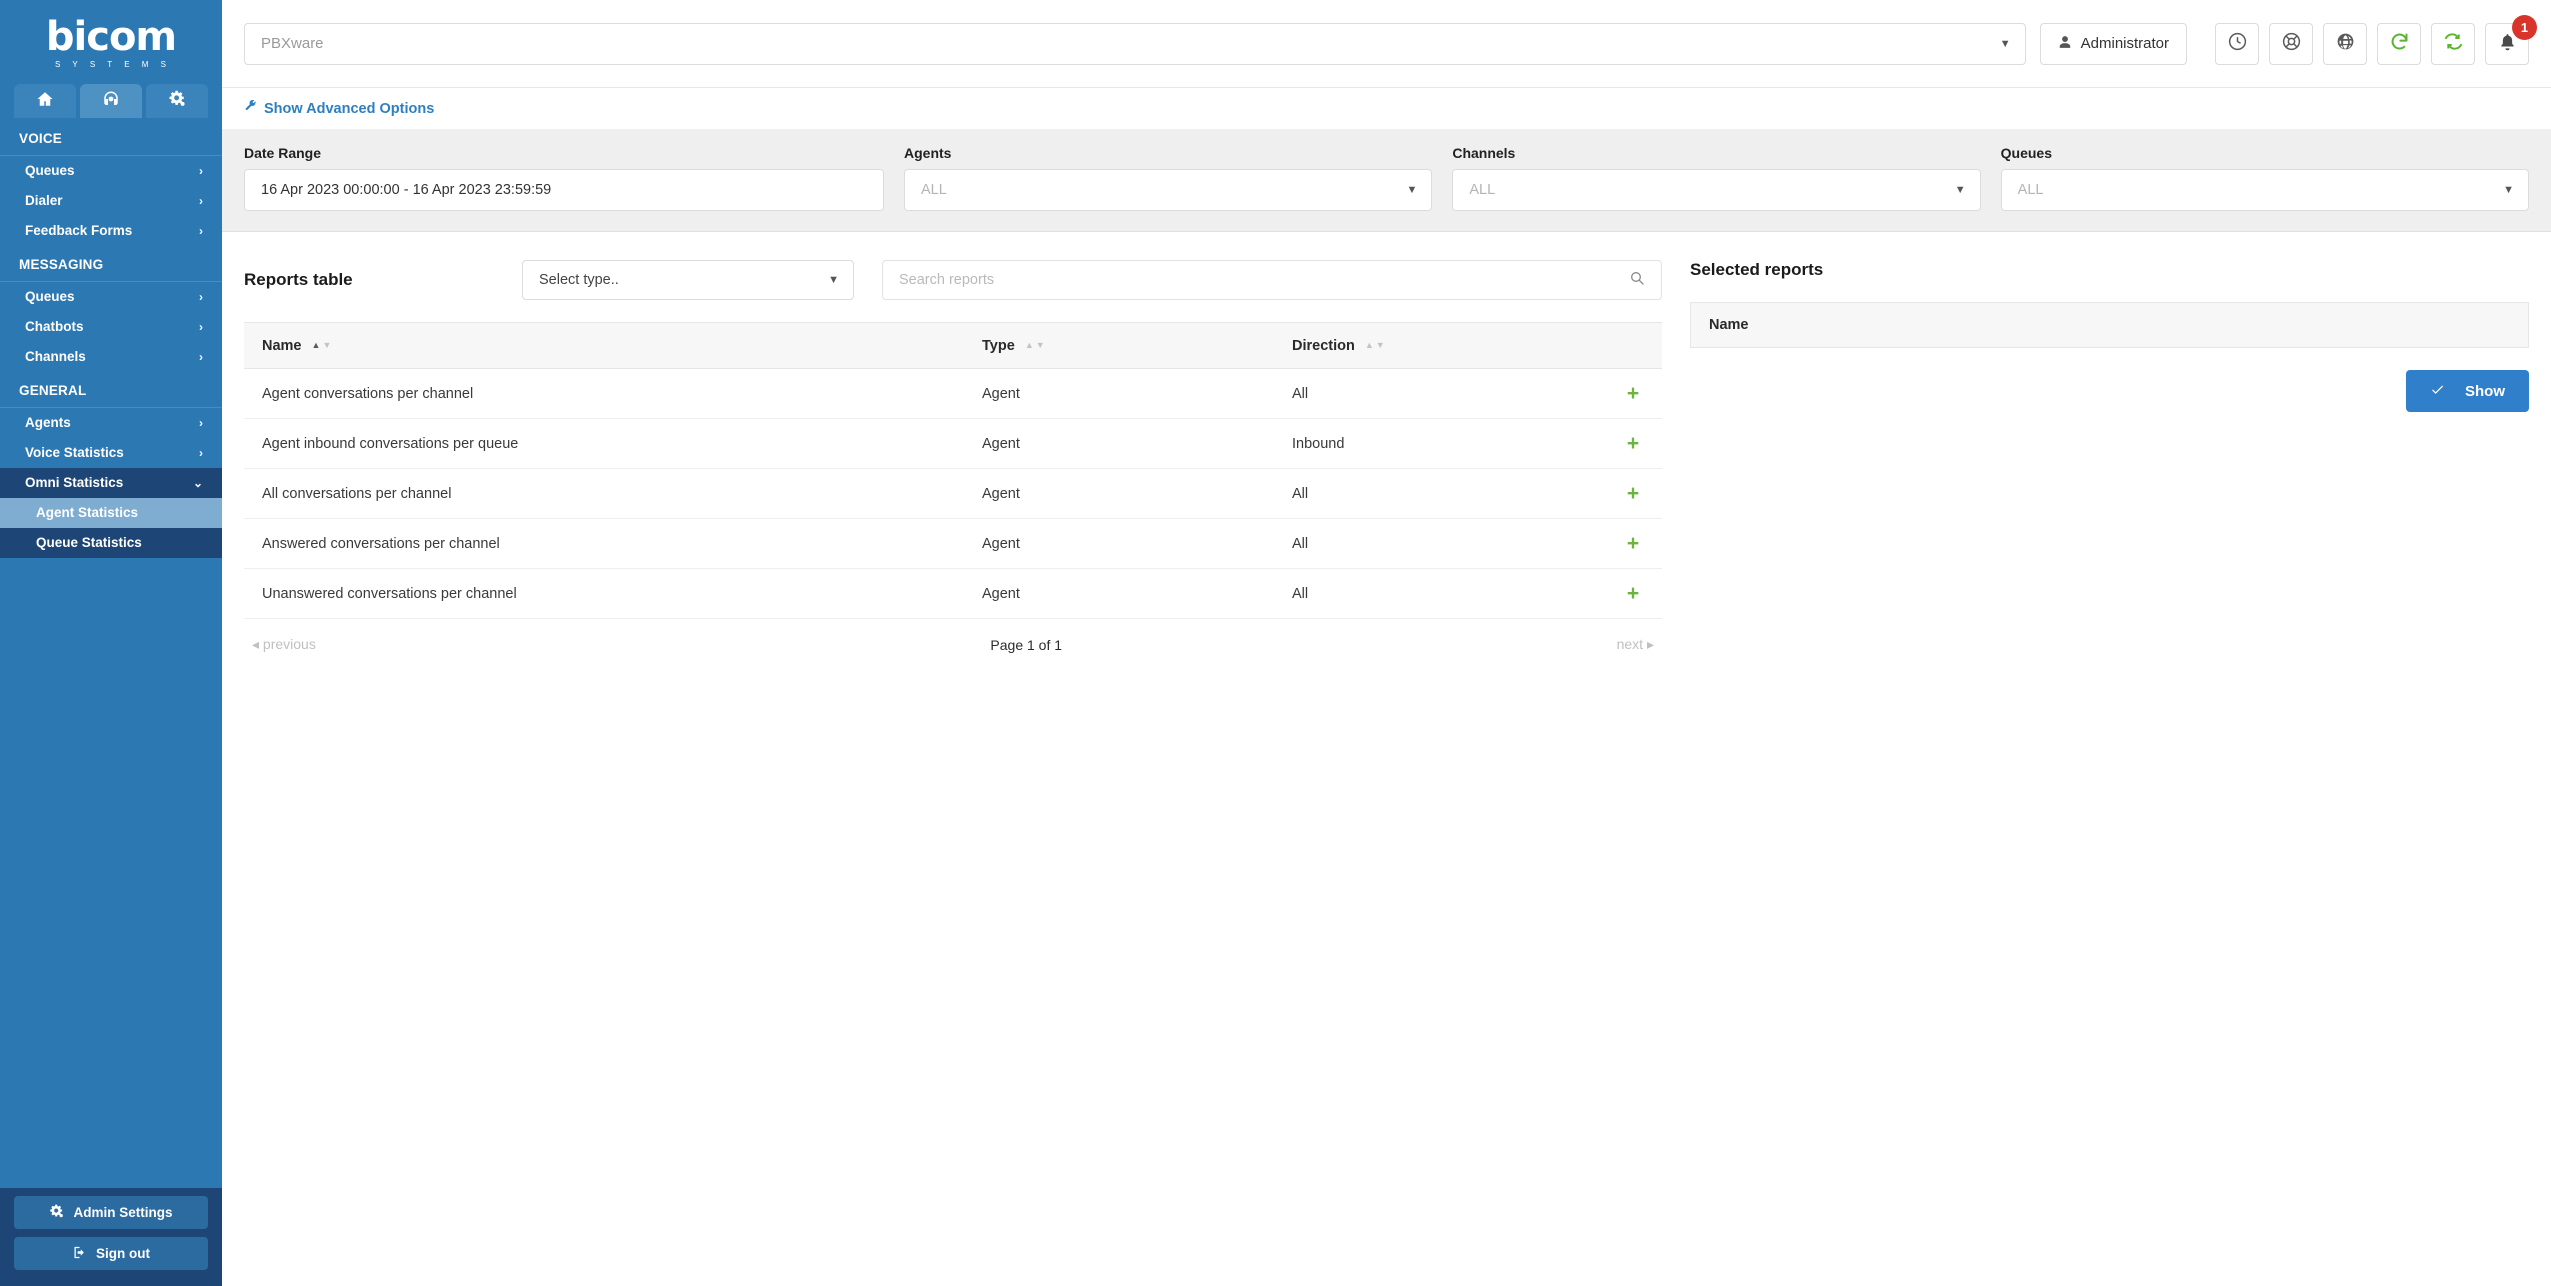 This screenshot has width=2551, height=1286. Describe the element at coordinates (111, 138) in the screenshot. I see `menu-section-voice: VOICE` at that location.